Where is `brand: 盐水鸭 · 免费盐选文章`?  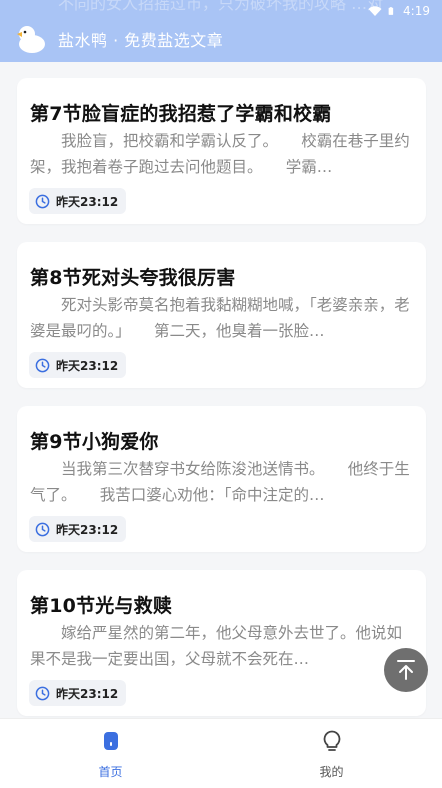
brand: 盐水鸭 · 免费盐选文章 is located at coordinates (118, 39).